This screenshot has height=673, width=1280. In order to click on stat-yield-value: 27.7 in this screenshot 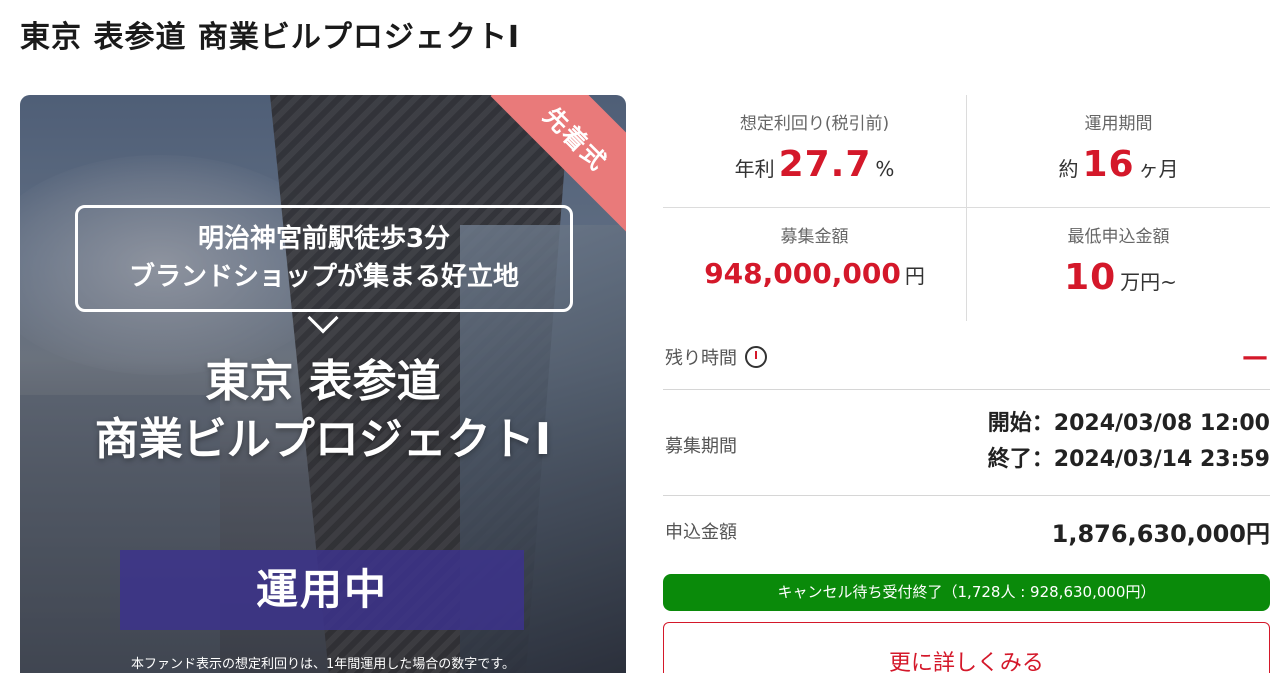, I will do `click(825, 164)`.